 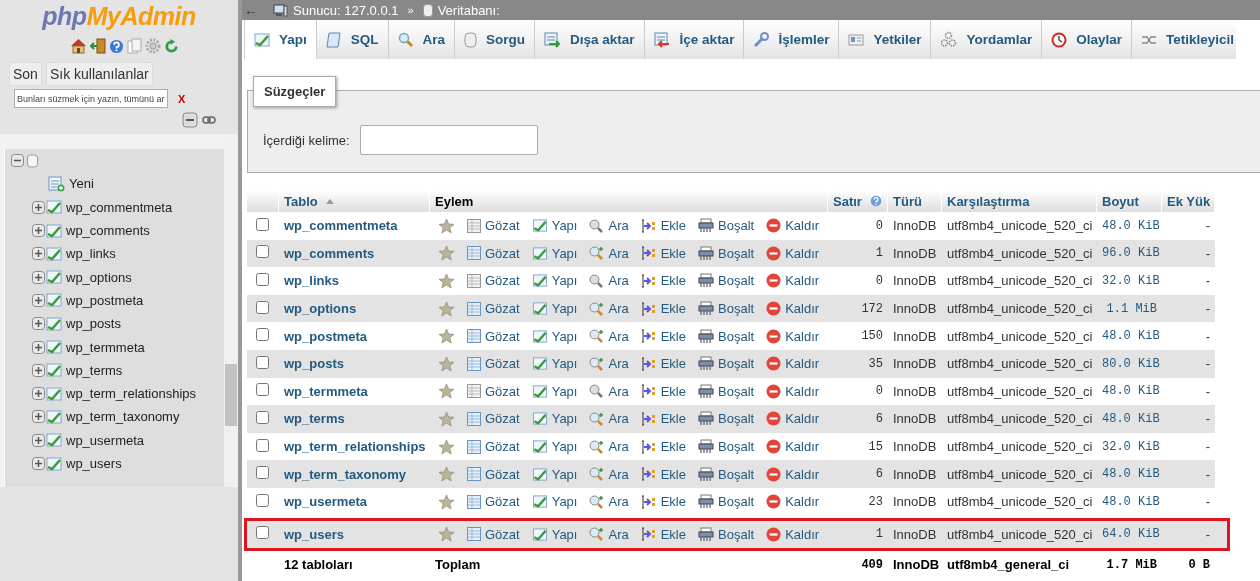 I want to click on reload-icon, so click(x=171, y=46).